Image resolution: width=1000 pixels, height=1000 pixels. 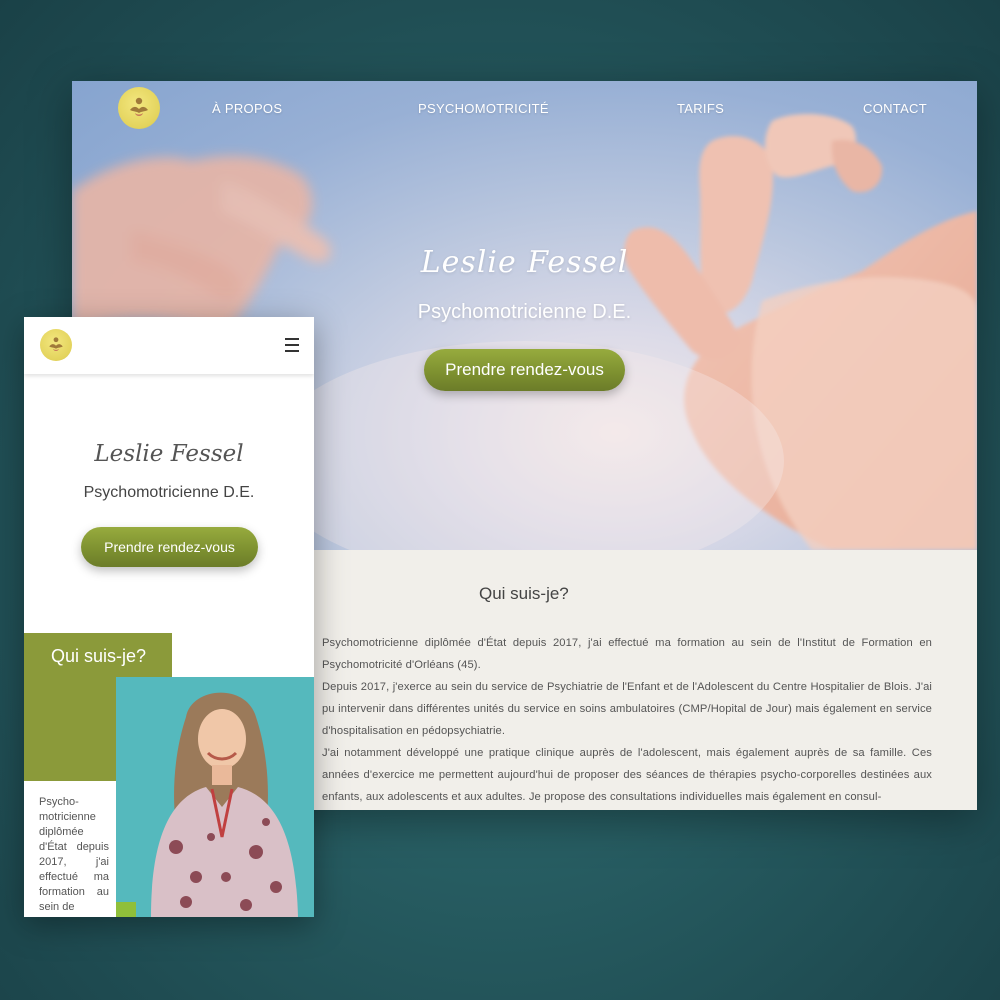 I want to click on about-title: Qui suis-je?, so click(x=524, y=593).